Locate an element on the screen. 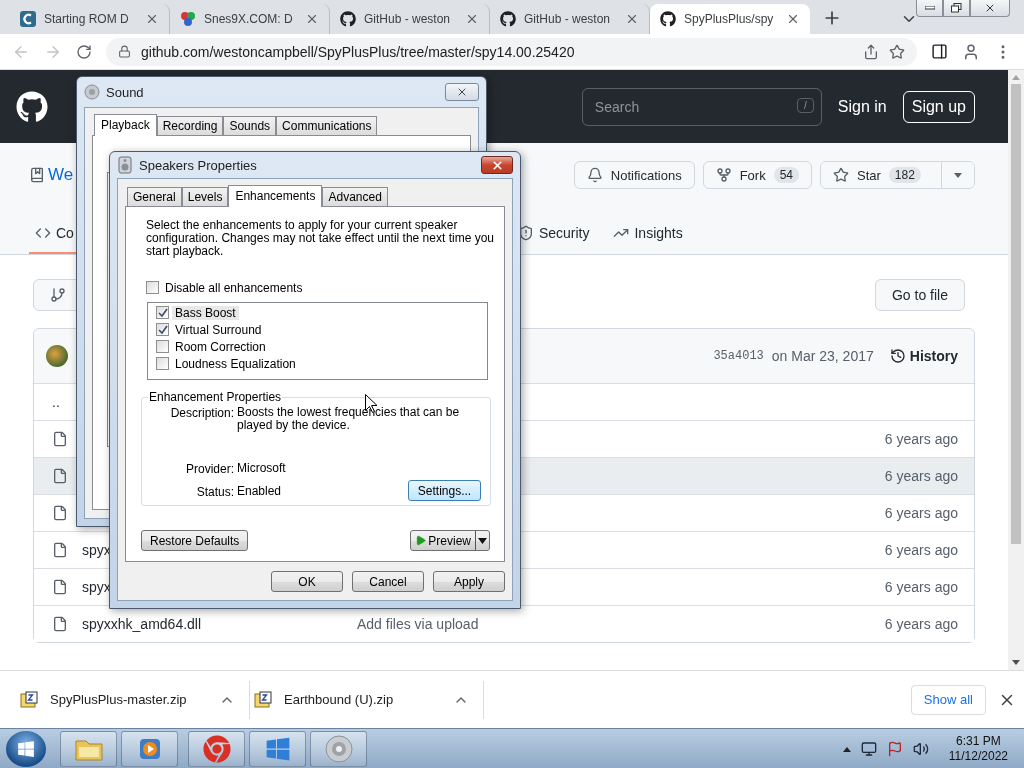 Image resolution: width=1024 pixels, height=768 pixels. commit-date: on Mar 23, 2017 is located at coordinates (822, 356).